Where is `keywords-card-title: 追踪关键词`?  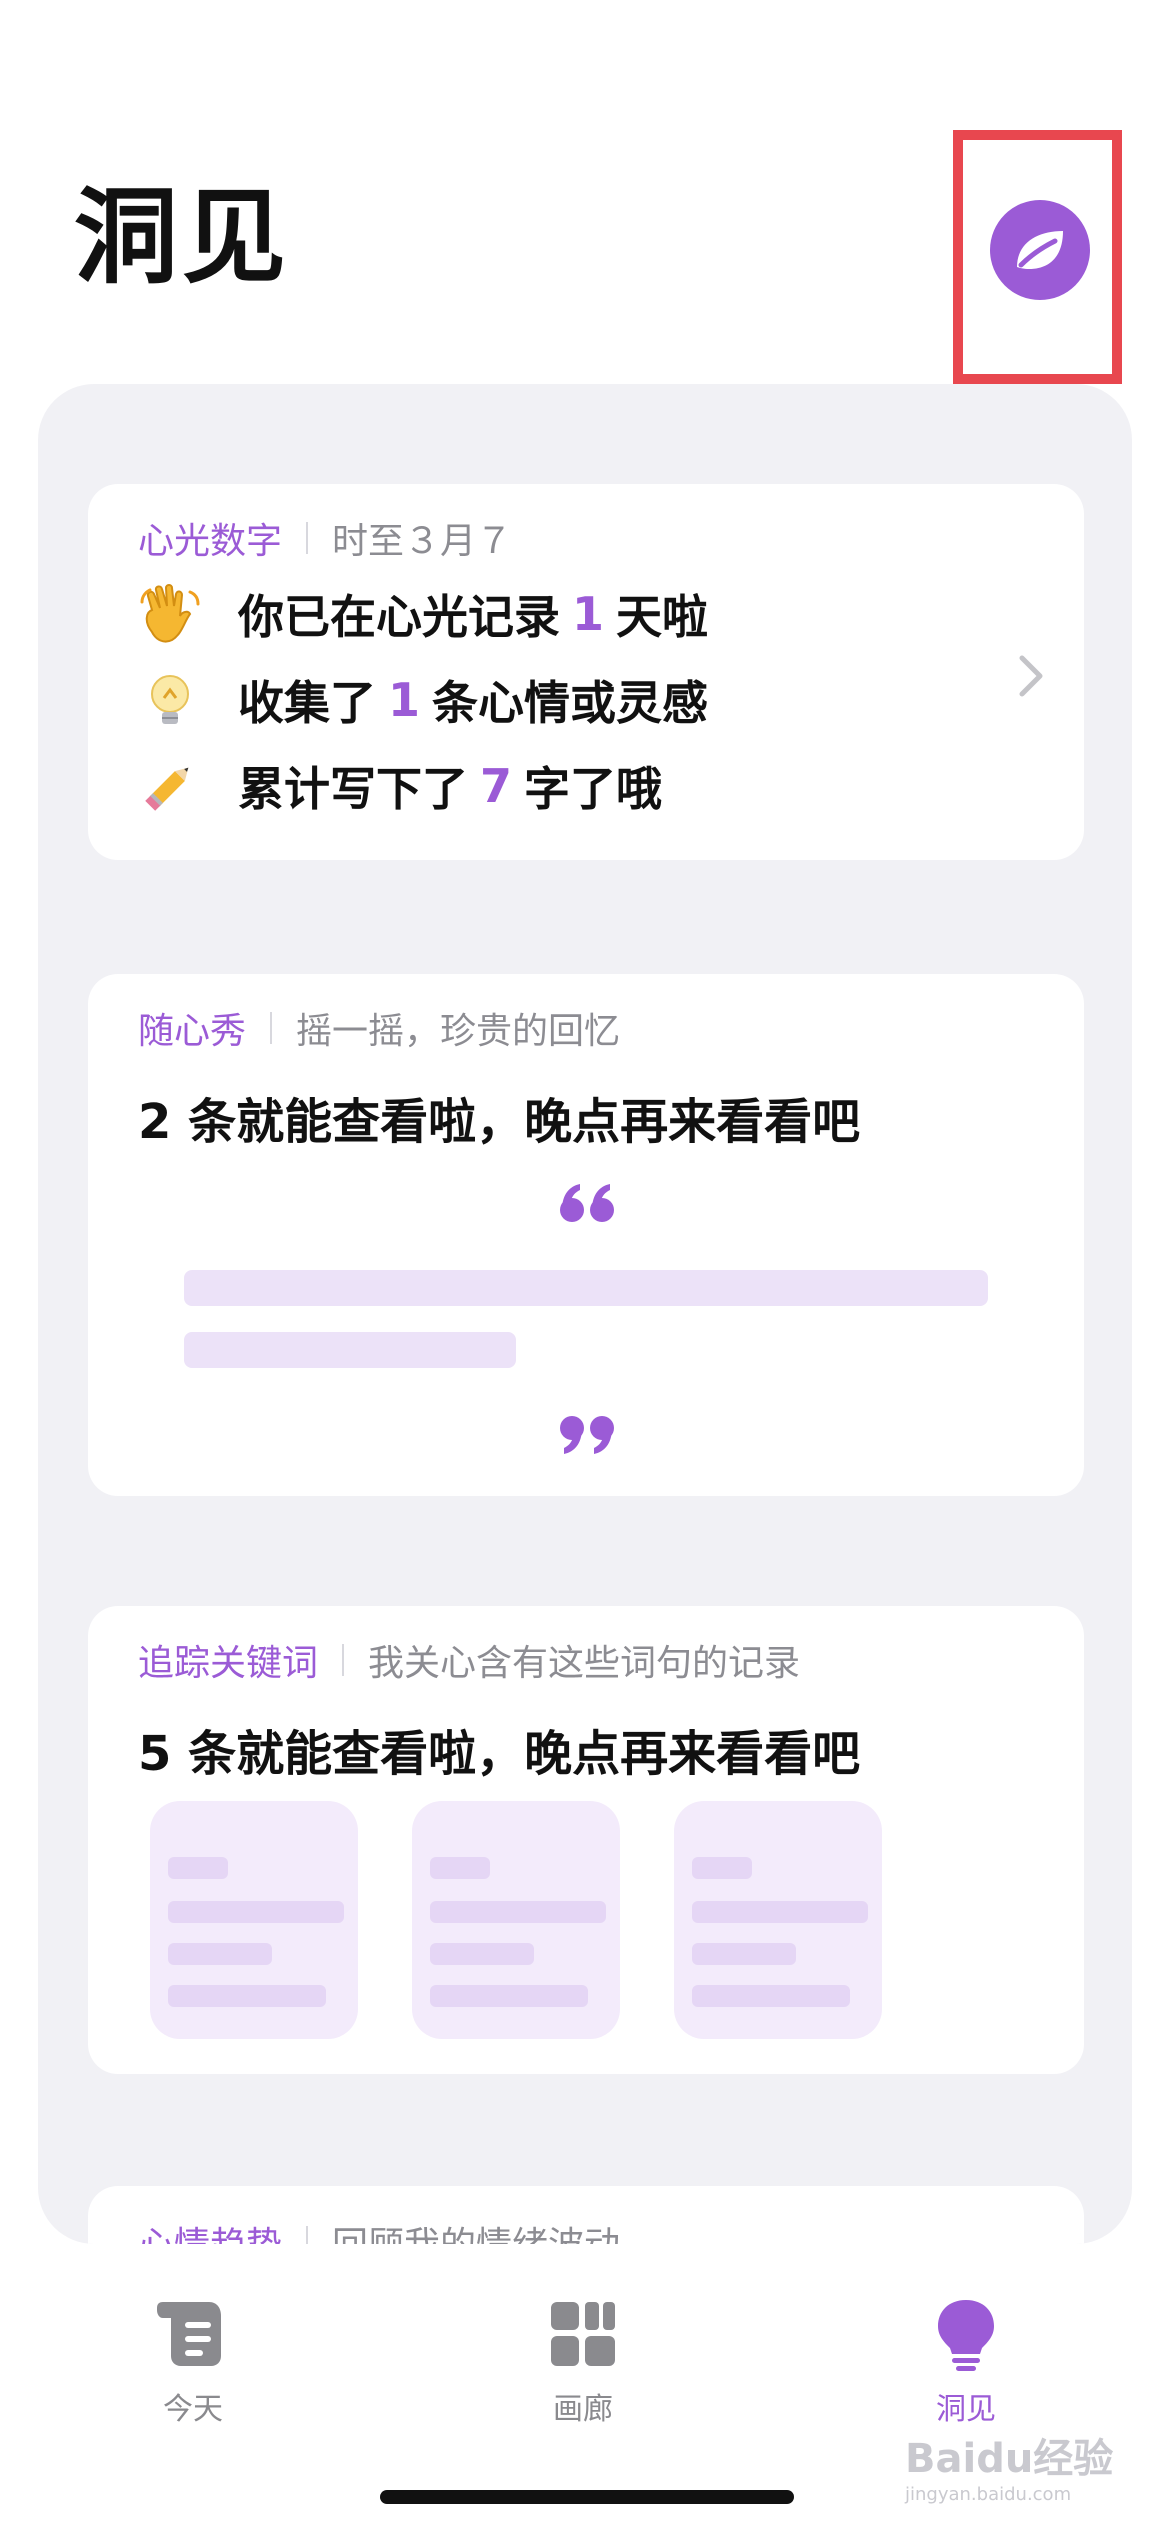 keywords-card-title: 追踪关键词 is located at coordinates (228, 1663).